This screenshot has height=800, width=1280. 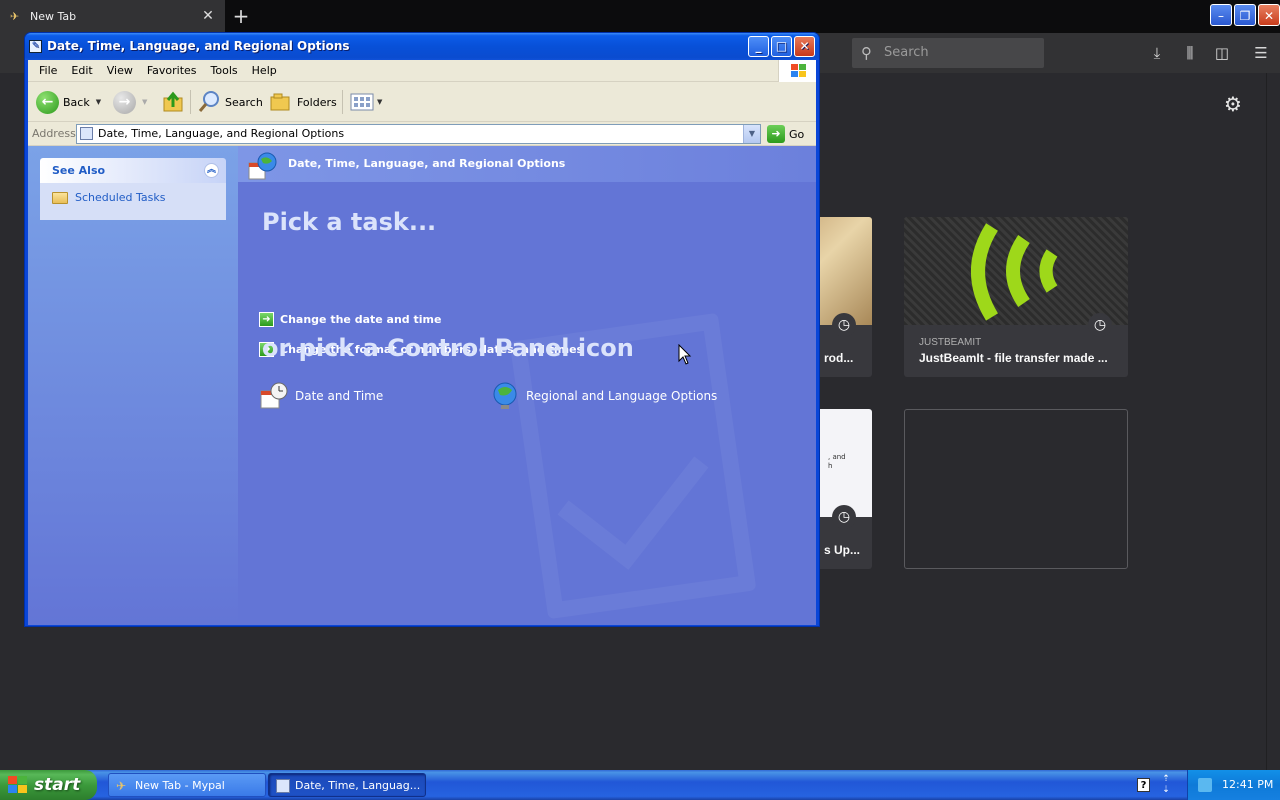 I want to click on justbeamit-logo, so click(x=1014, y=272).